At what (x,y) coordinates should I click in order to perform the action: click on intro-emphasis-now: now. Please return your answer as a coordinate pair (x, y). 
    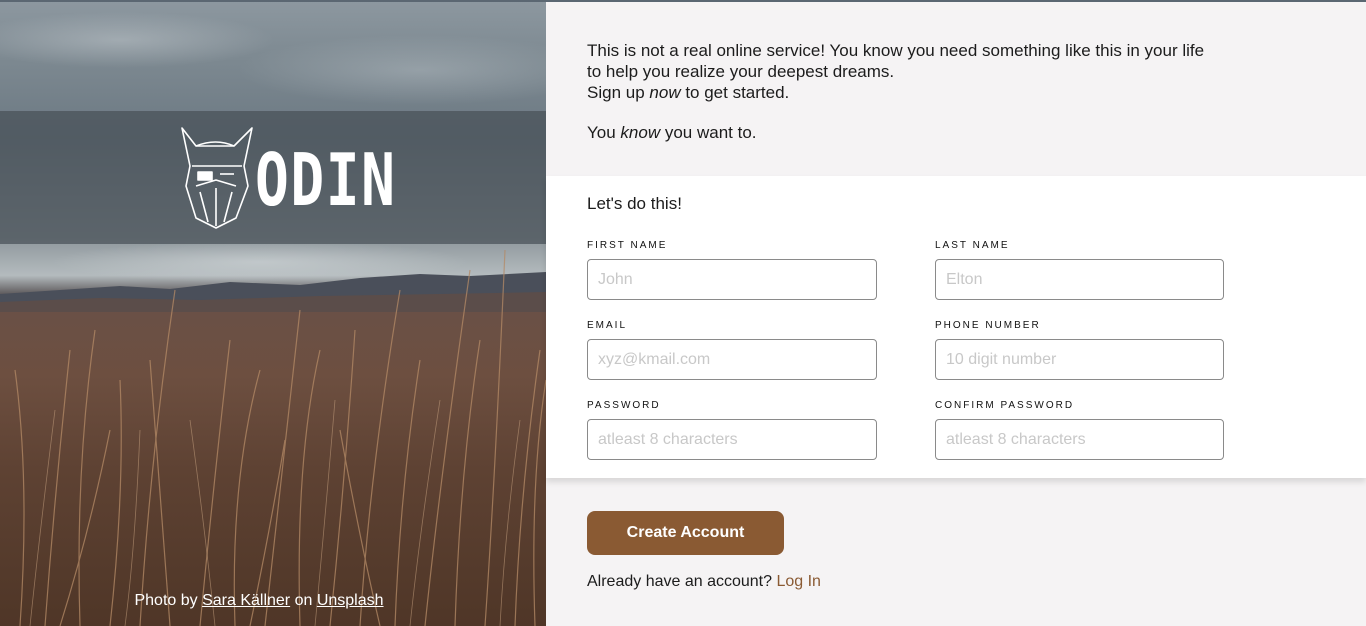
    Looking at the image, I should click on (665, 92).